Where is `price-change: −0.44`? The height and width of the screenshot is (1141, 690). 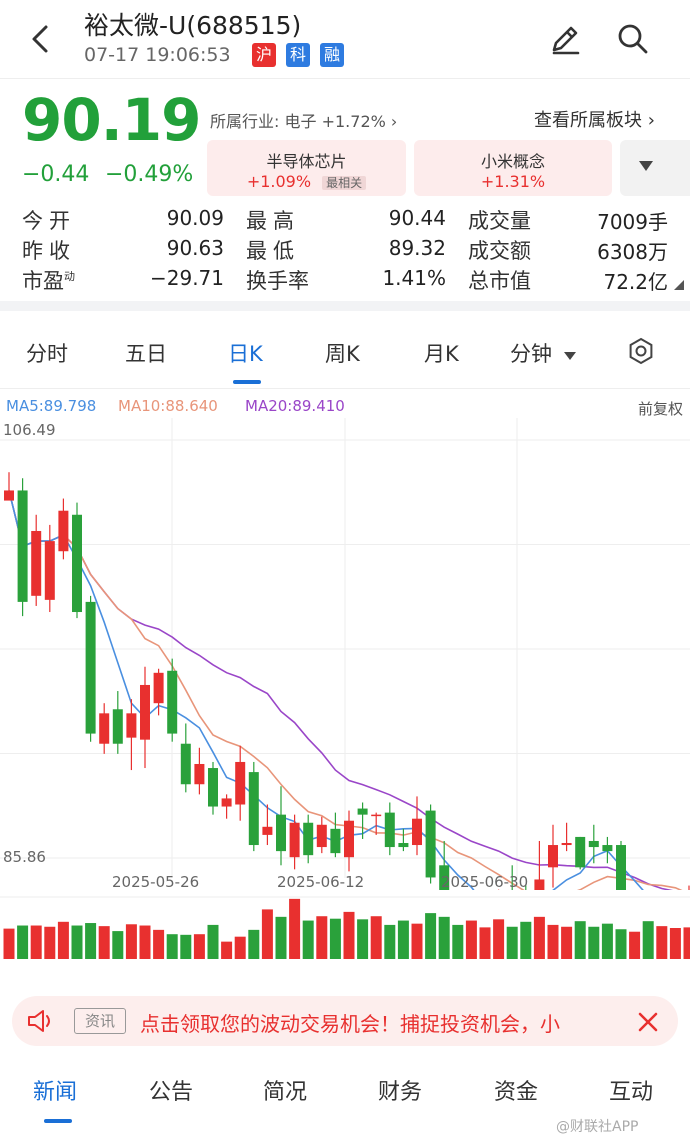 price-change: −0.44 is located at coordinates (56, 174).